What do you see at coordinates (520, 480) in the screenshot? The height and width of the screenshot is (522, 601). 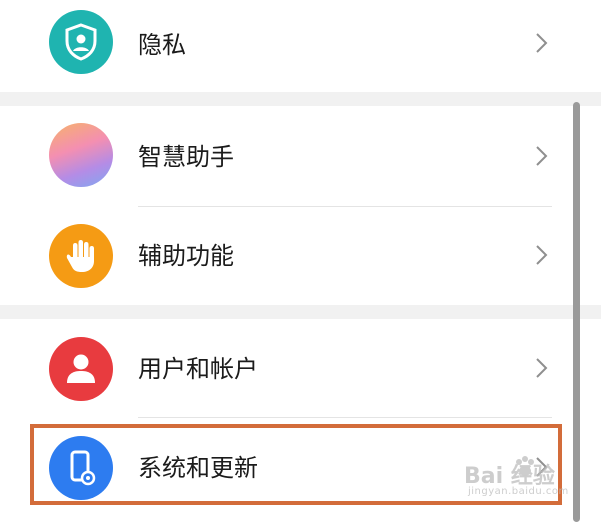 I see `baidu-watermark: Bai 经验 jingyan.baidu.com` at bounding box center [520, 480].